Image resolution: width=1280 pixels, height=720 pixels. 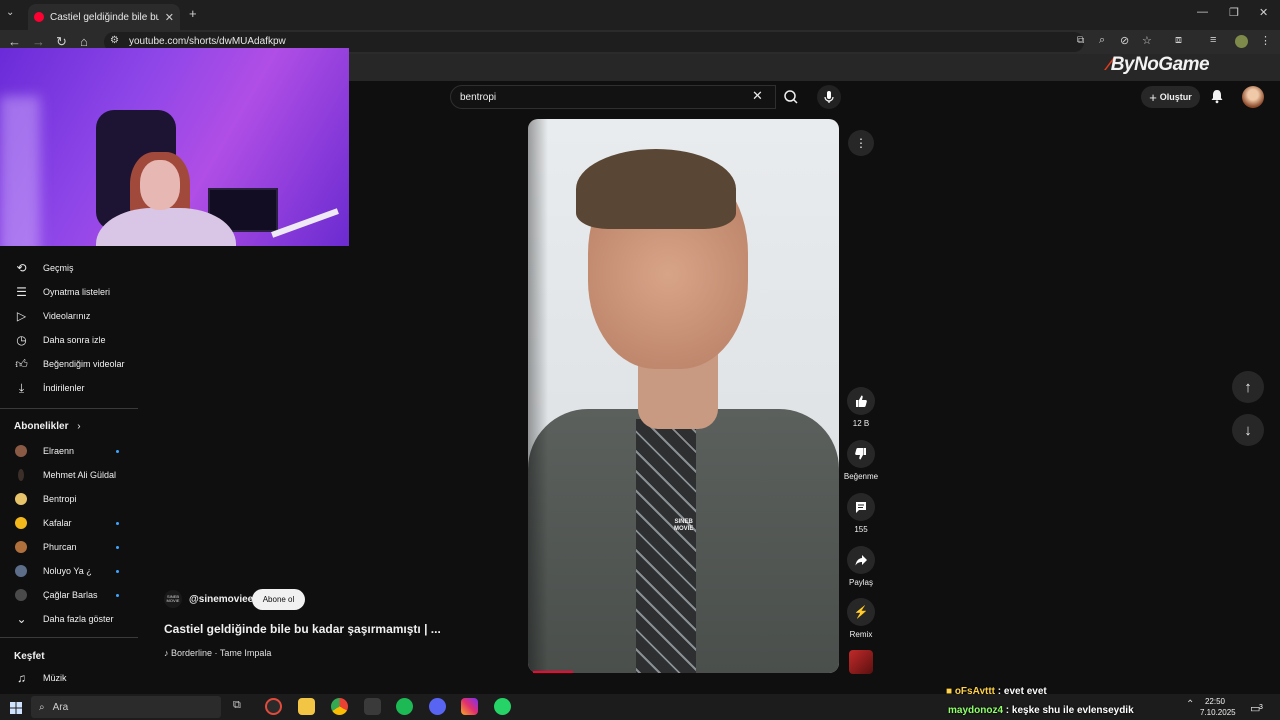 What do you see at coordinates (1253, 97) in the screenshot?
I see `account-avatar` at bounding box center [1253, 97].